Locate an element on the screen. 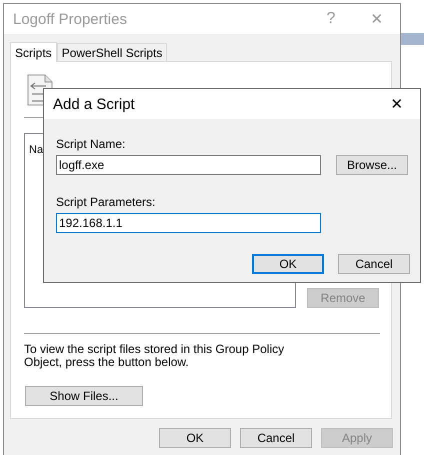  field-label: Script Parameters: is located at coordinates (106, 202).